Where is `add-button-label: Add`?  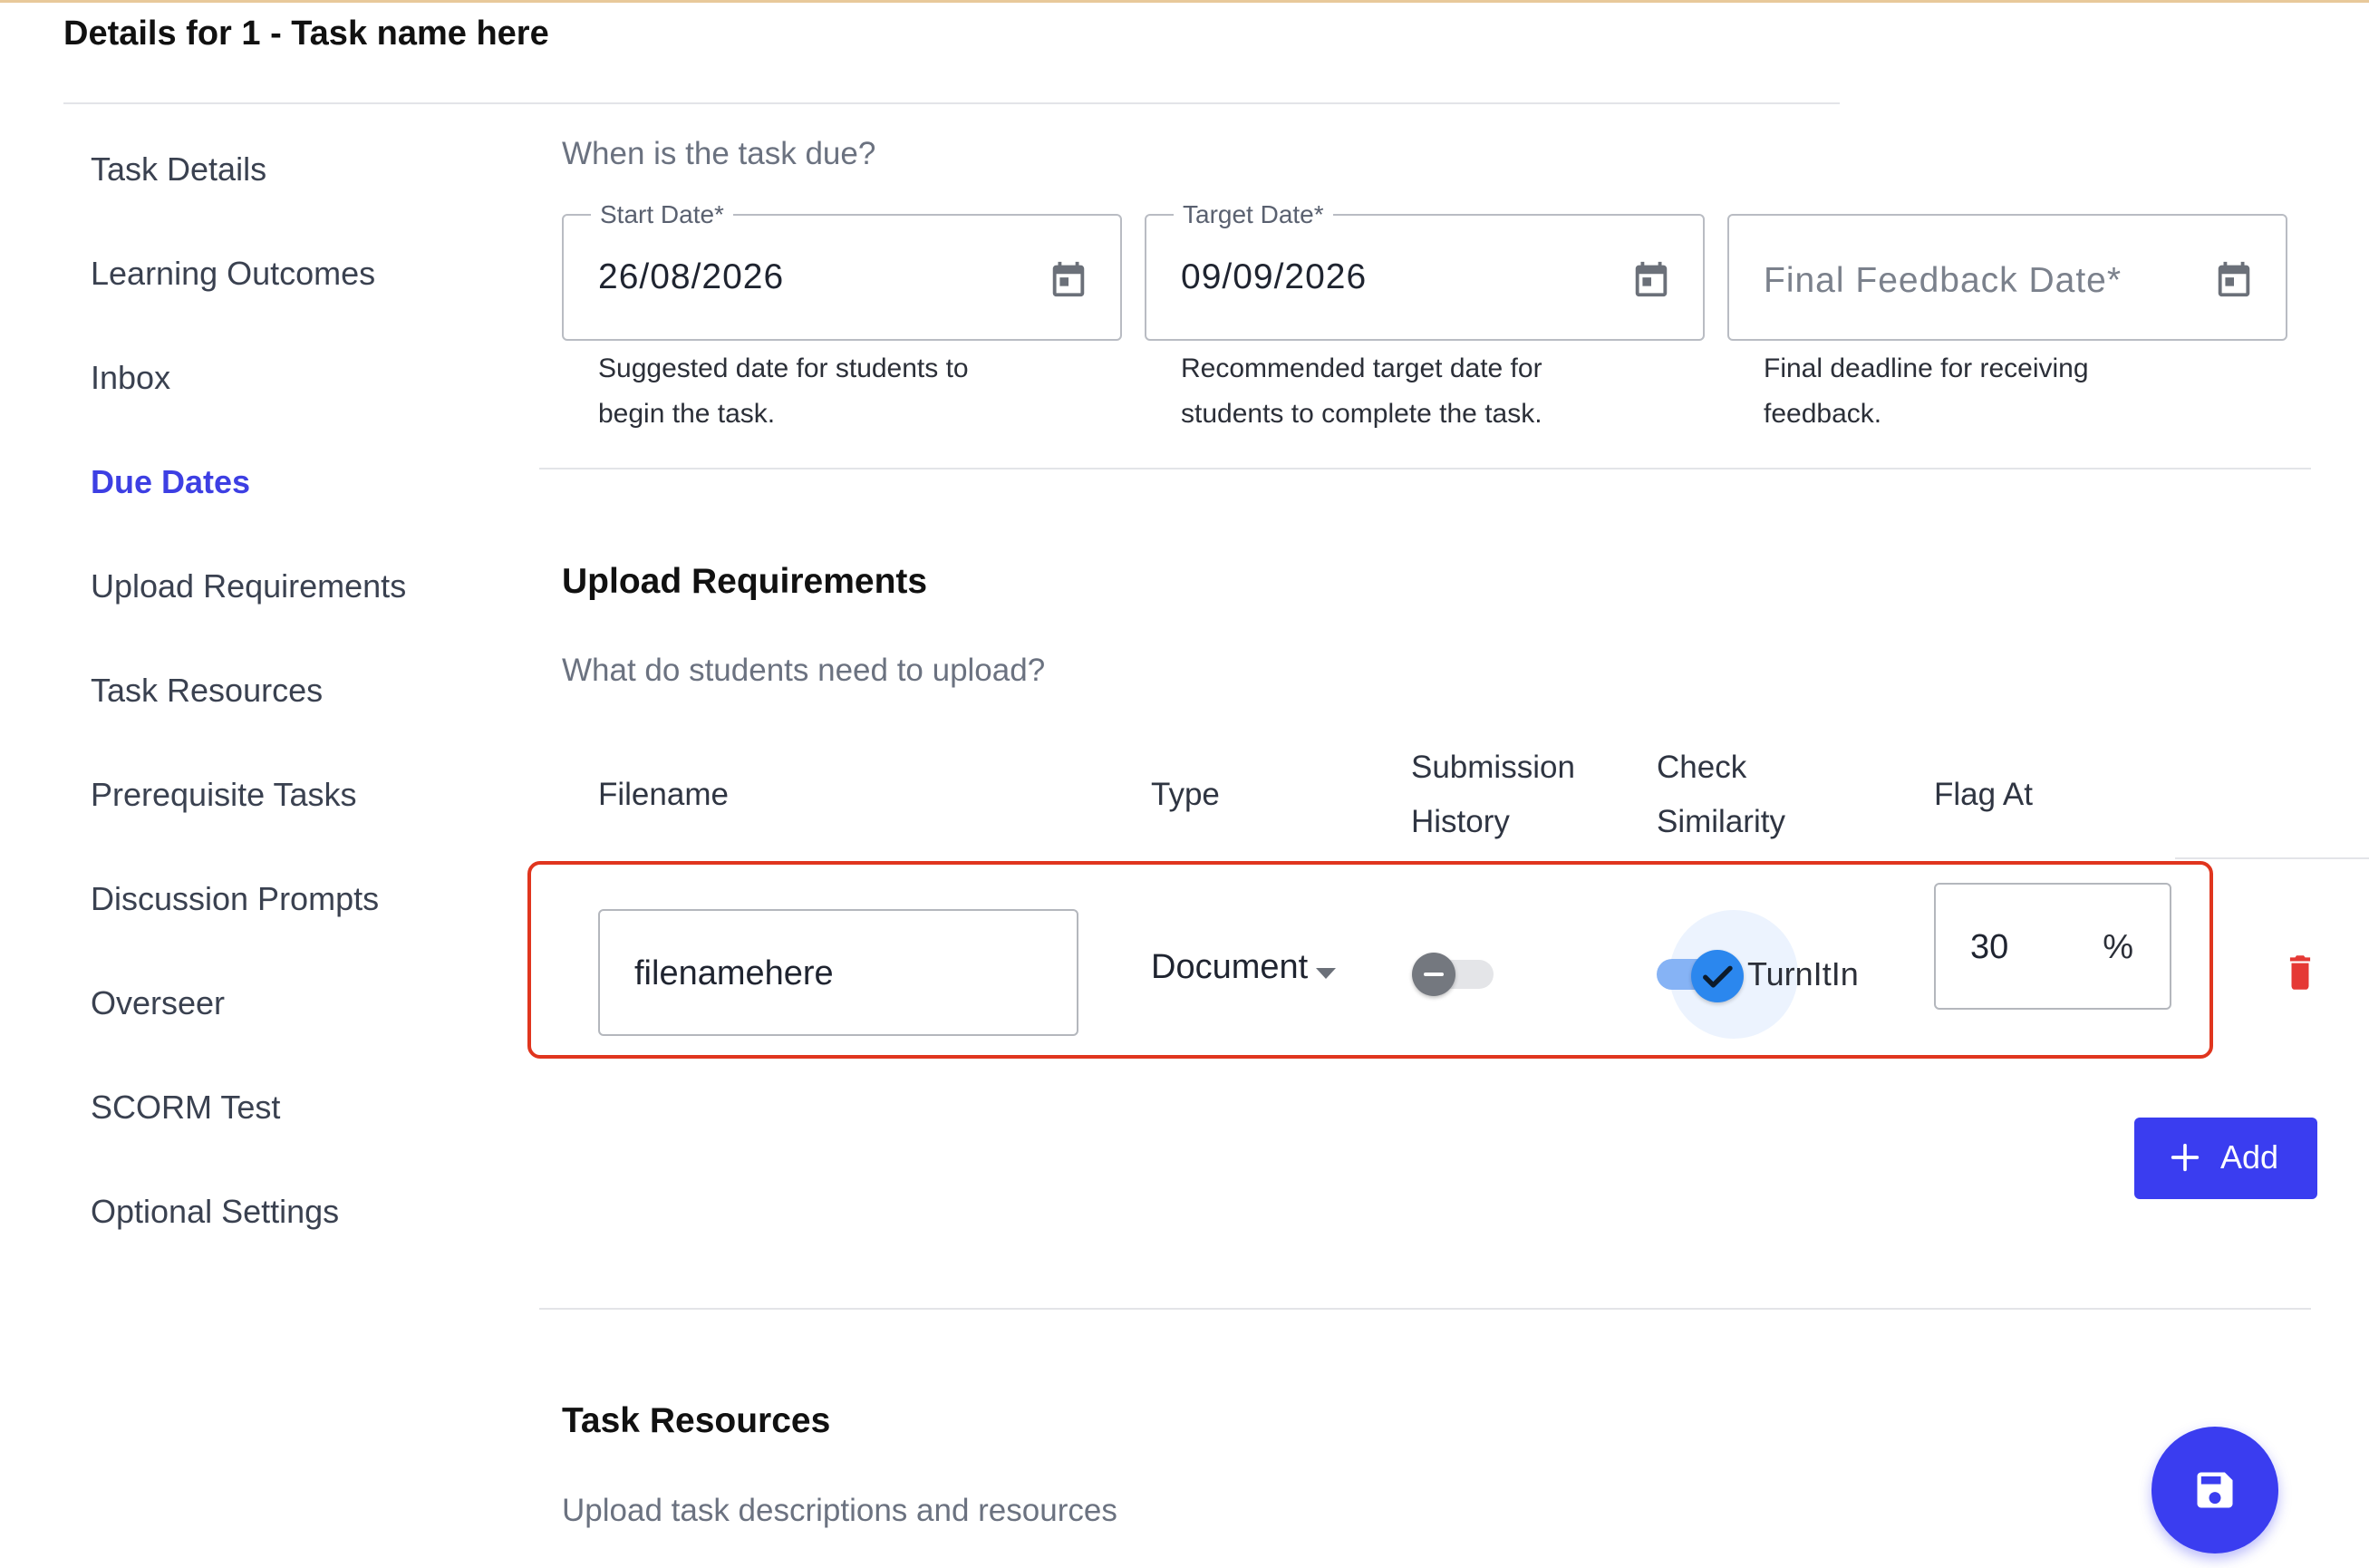
add-button-label: Add is located at coordinates (2249, 1157).